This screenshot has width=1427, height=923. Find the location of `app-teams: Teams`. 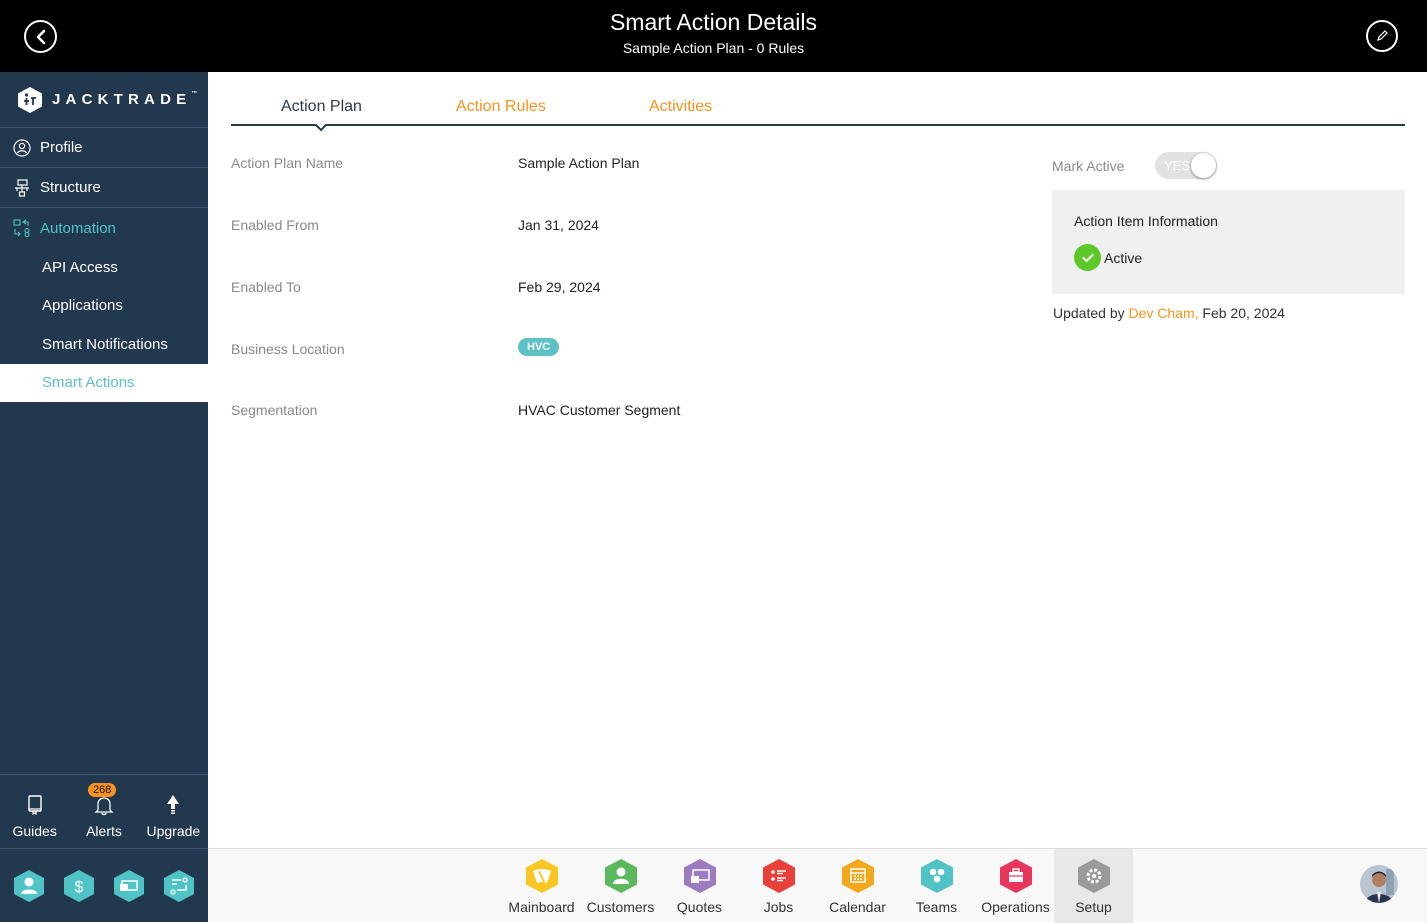

app-teams: Teams is located at coordinates (936, 886).